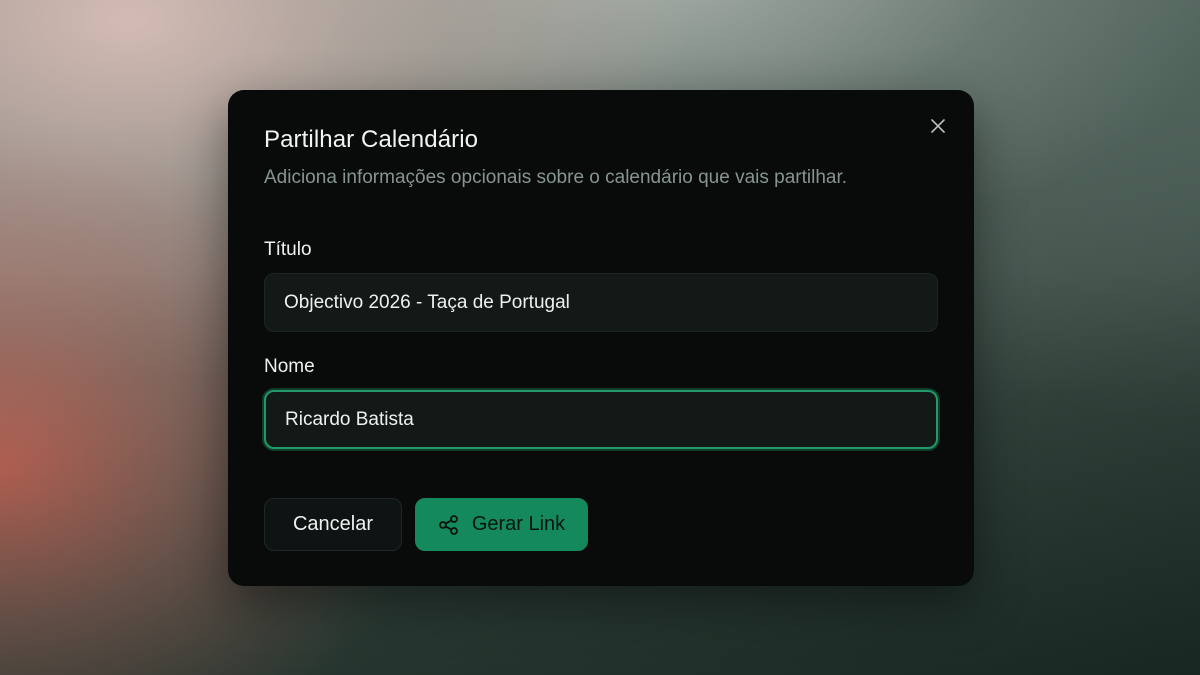 Image resolution: width=1200 pixels, height=675 pixels. I want to click on cancel-button-label: Cancelar, so click(333, 524).